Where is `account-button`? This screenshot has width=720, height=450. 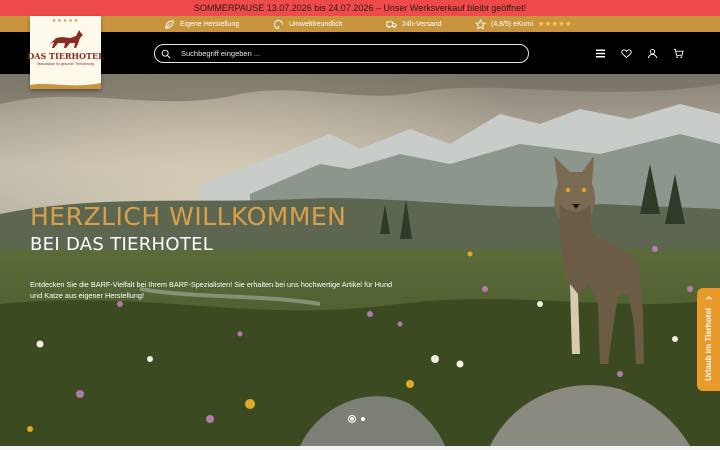
account-button is located at coordinates (652, 53).